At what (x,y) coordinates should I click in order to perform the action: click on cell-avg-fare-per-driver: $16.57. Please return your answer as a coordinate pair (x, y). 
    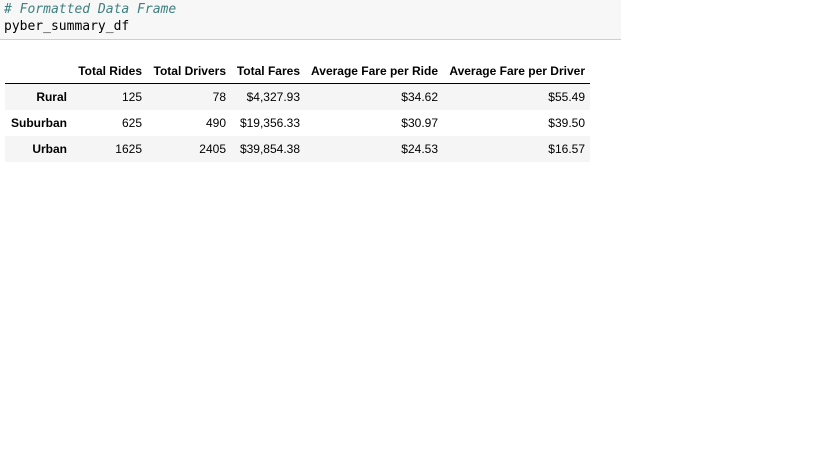
    Looking at the image, I should click on (566, 149).